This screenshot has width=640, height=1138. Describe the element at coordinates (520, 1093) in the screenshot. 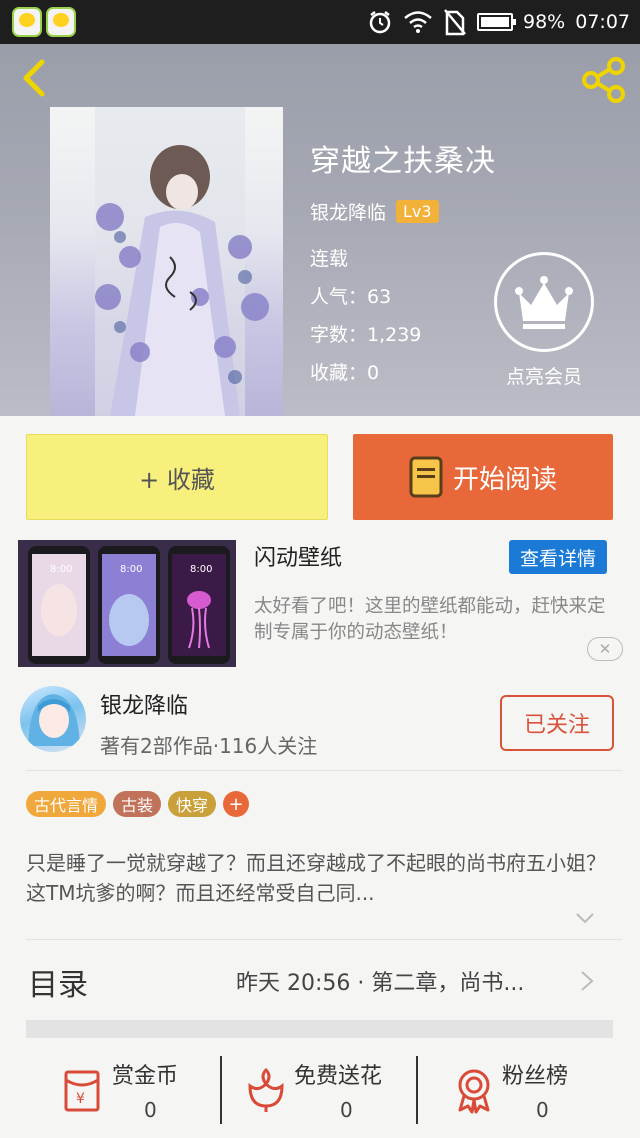

I see `fan-ranking-button: 粉丝榜 0` at that location.